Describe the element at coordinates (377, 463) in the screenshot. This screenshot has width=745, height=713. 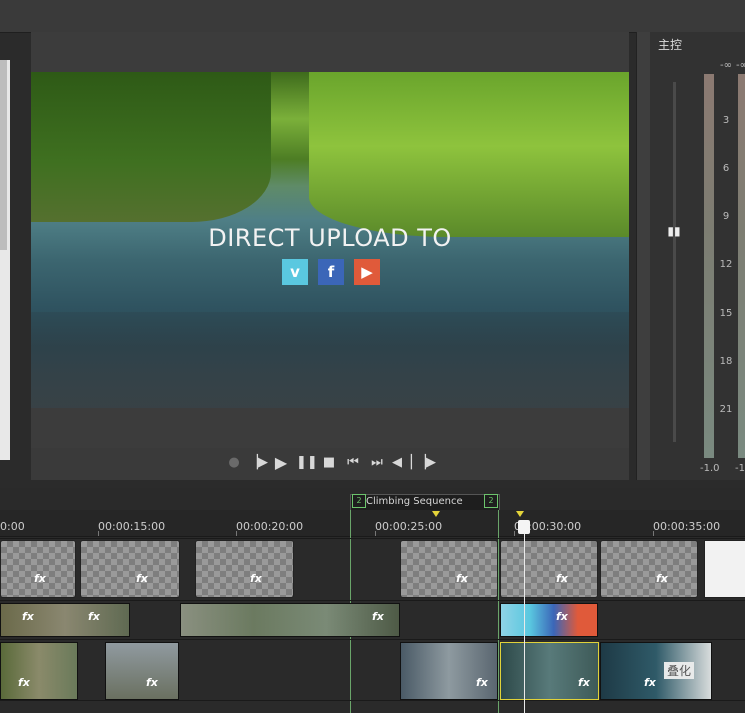
I see `go-to-end-icon: ⏭` at that location.